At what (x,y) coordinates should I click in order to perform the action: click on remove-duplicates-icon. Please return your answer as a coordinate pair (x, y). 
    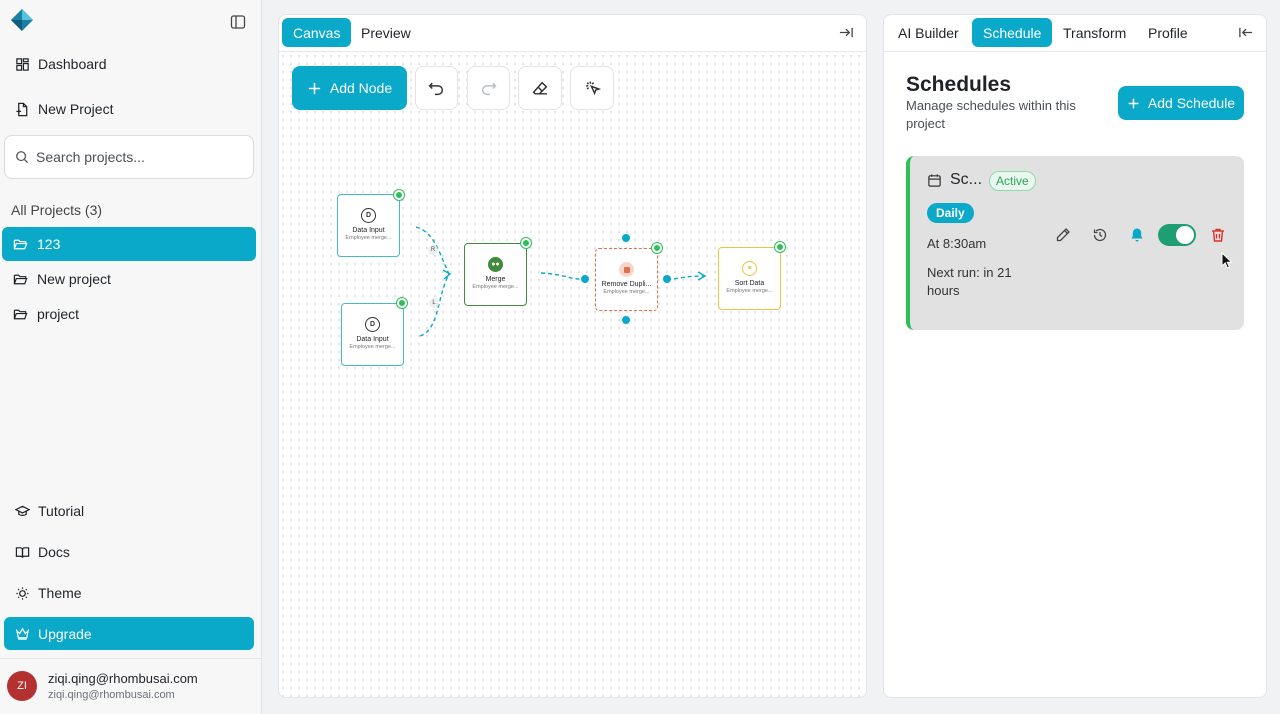
    Looking at the image, I should click on (626, 269).